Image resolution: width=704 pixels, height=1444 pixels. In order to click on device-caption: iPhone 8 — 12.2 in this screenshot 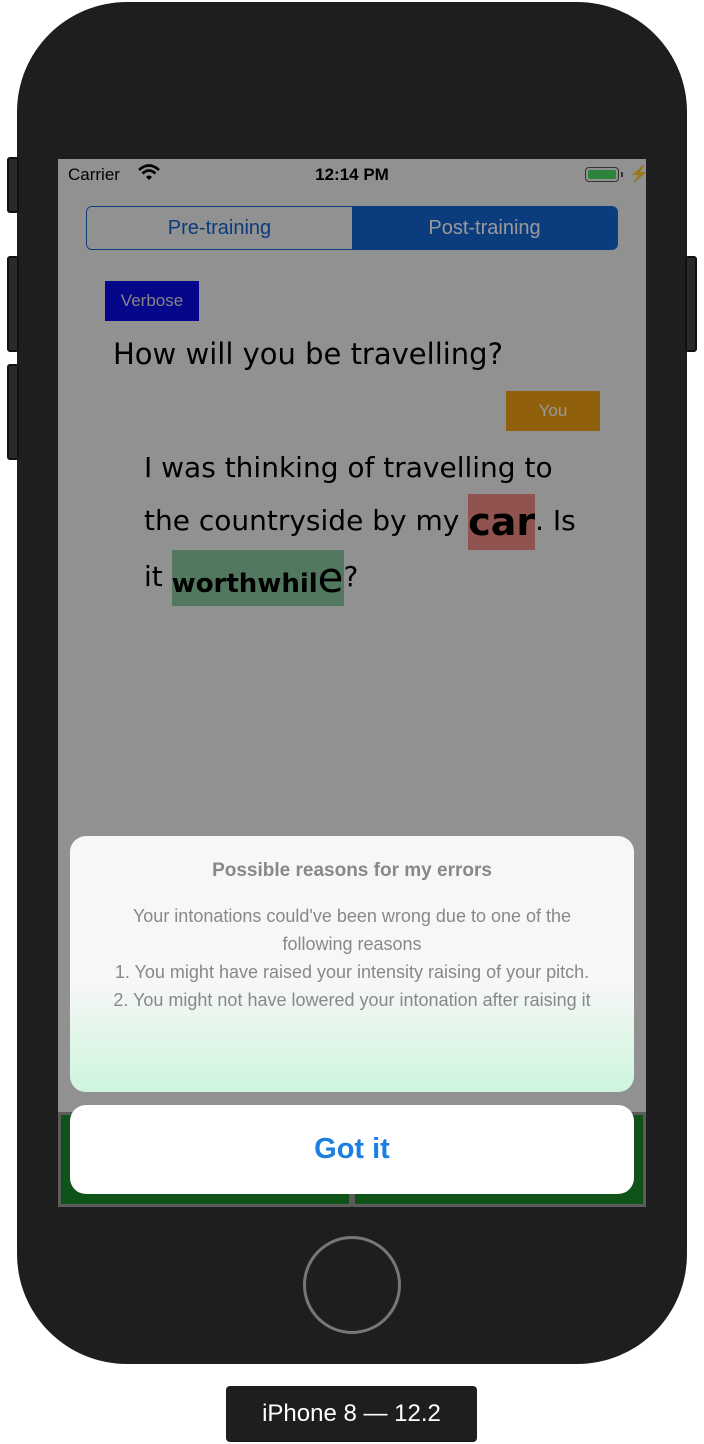, I will do `click(351, 1414)`.